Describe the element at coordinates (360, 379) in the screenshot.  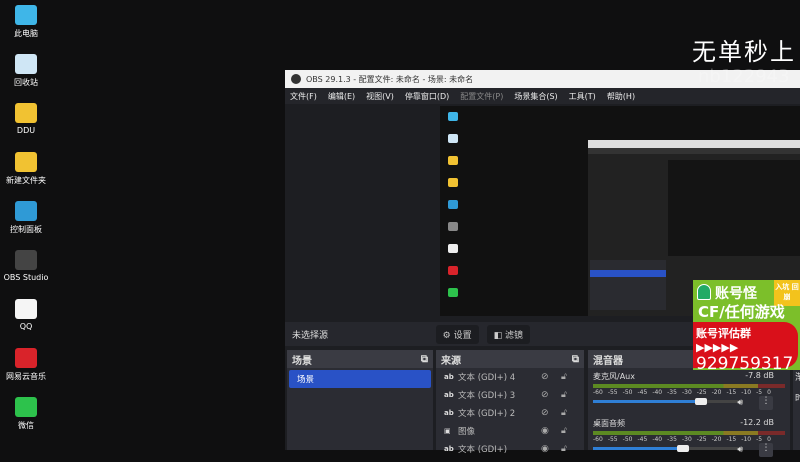
I see `scene-item: 场景` at that location.